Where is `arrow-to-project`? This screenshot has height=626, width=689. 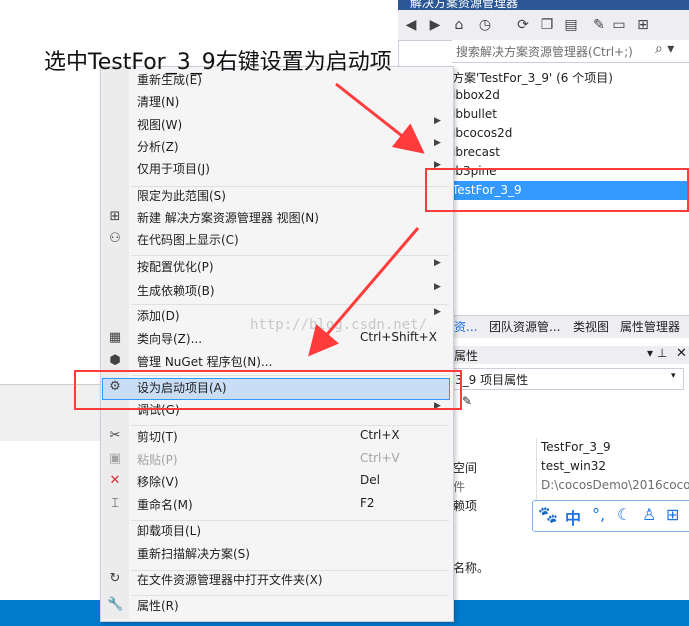 arrow-to-project is located at coordinates (380, 118).